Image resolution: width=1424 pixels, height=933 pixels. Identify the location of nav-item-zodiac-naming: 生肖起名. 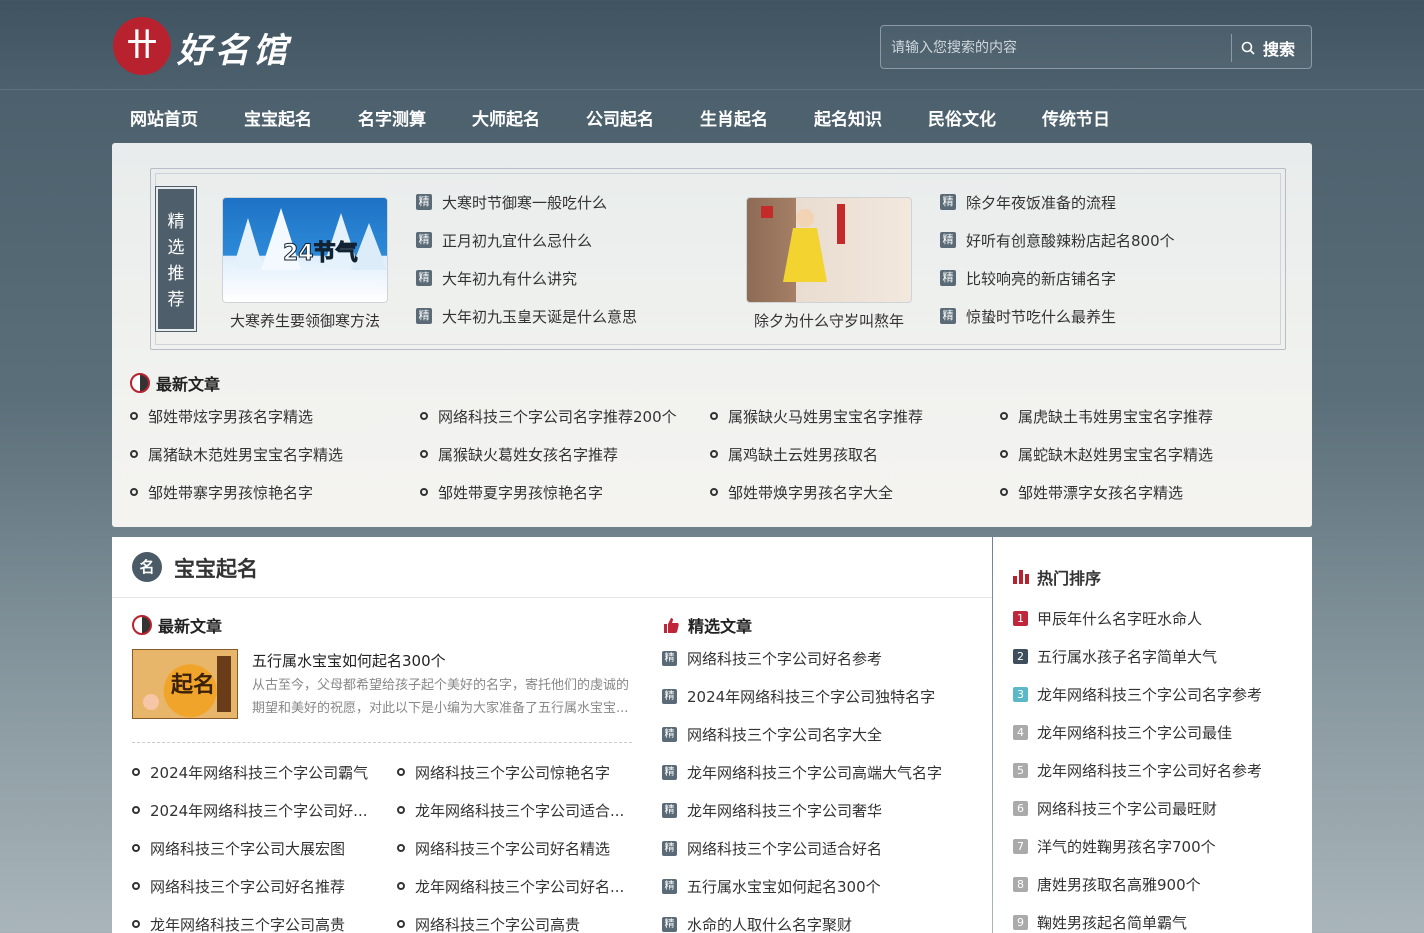
(734, 118).